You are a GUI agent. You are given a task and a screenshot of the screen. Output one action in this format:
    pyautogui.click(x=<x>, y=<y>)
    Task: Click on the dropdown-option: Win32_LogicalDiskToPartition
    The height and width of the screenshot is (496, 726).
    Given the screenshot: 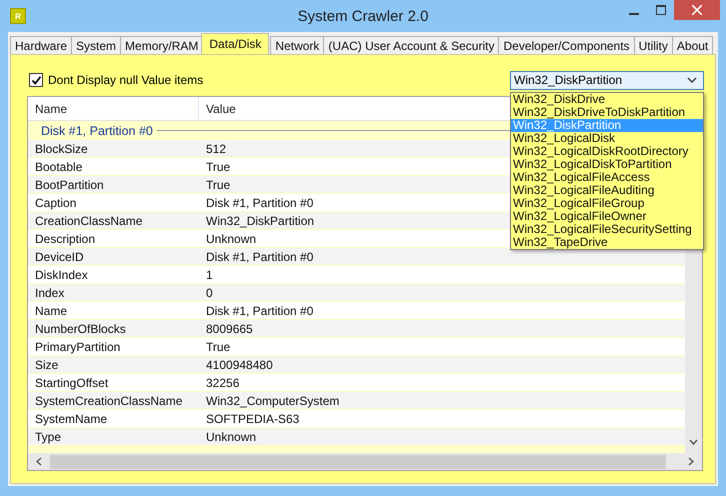 What is the action you would take?
    pyautogui.click(x=607, y=164)
    